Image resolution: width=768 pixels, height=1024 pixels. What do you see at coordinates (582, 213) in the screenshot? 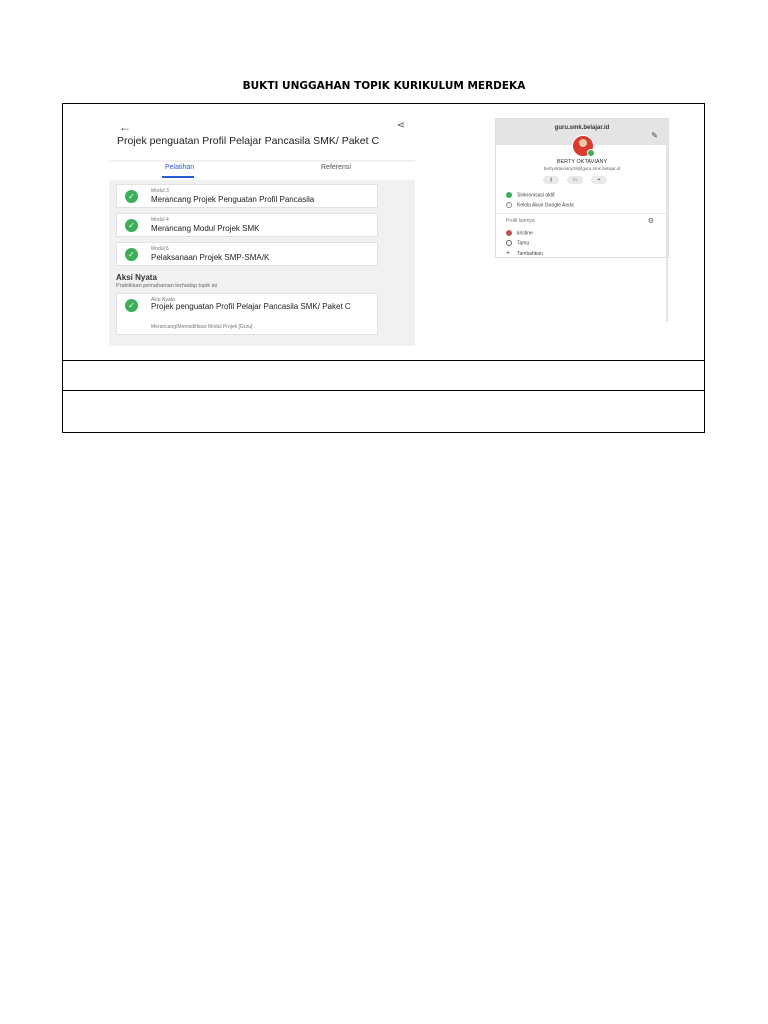
I see `divider` at bounding box center [582, 213].